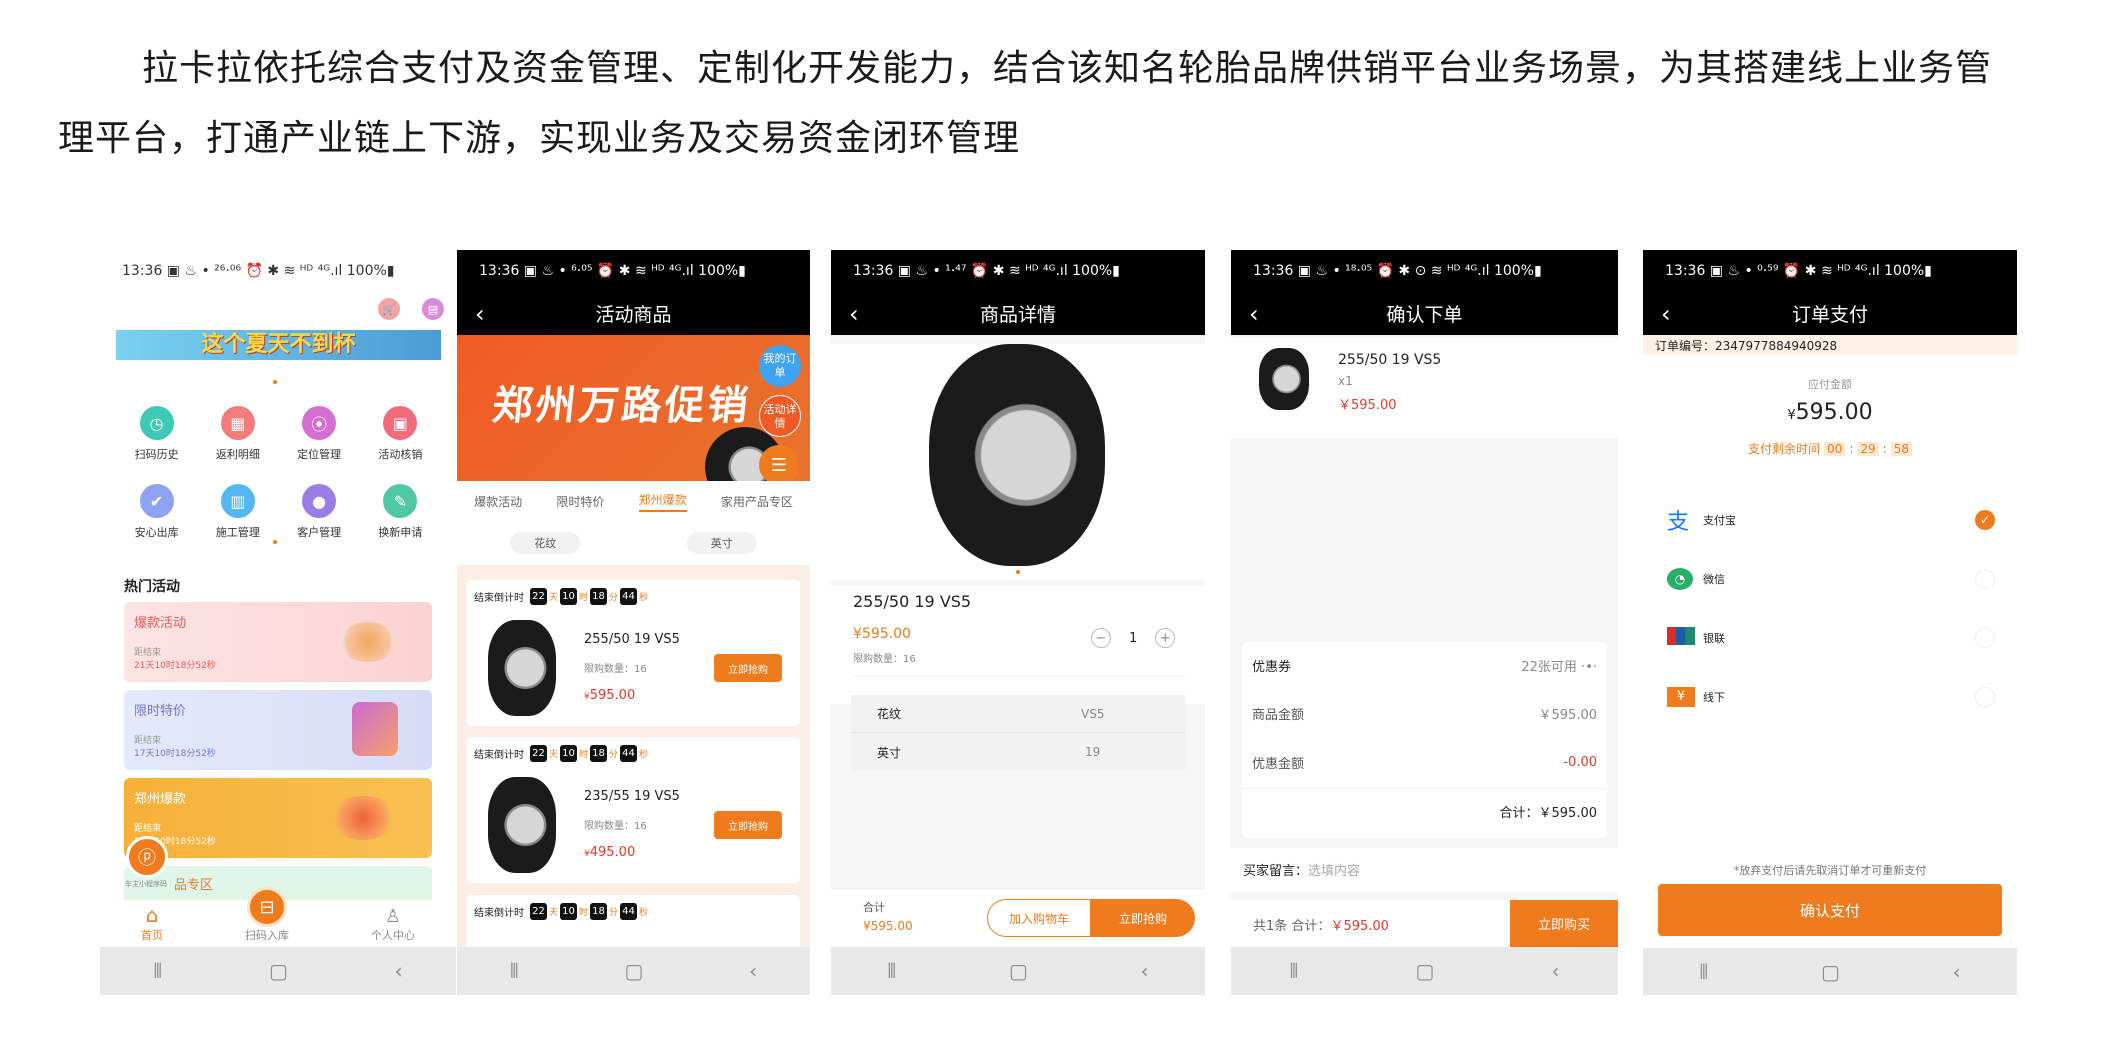 This screenshot has width=2102, height=1040. Describe the element at coordinates (278, 818) in the screenshot. I see `activity-card-zhengzhou: 郑州爆款 距结束 21天10时18分52秒` at that location.